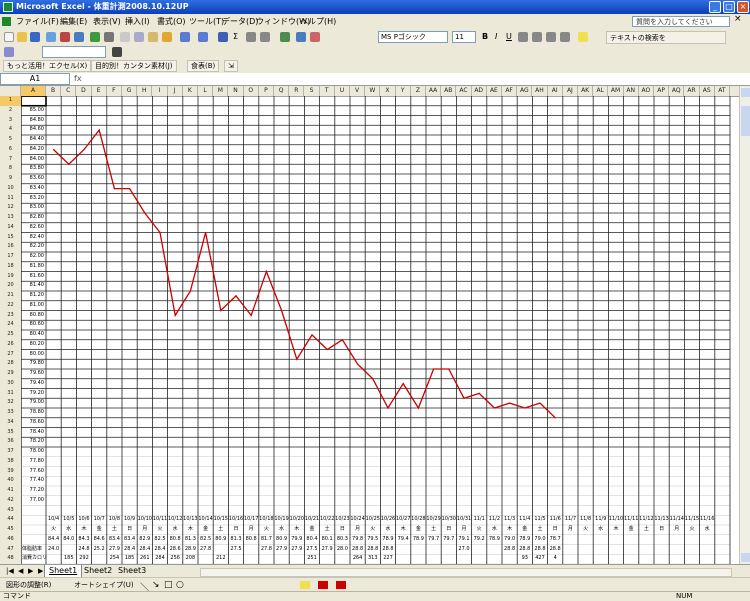 Image resolution: width=750 pixels, height=601 pixels. What do you see at coordinates (22, 37) in the screenshot?
I see `open-icon` at bounding box center [22, 37].